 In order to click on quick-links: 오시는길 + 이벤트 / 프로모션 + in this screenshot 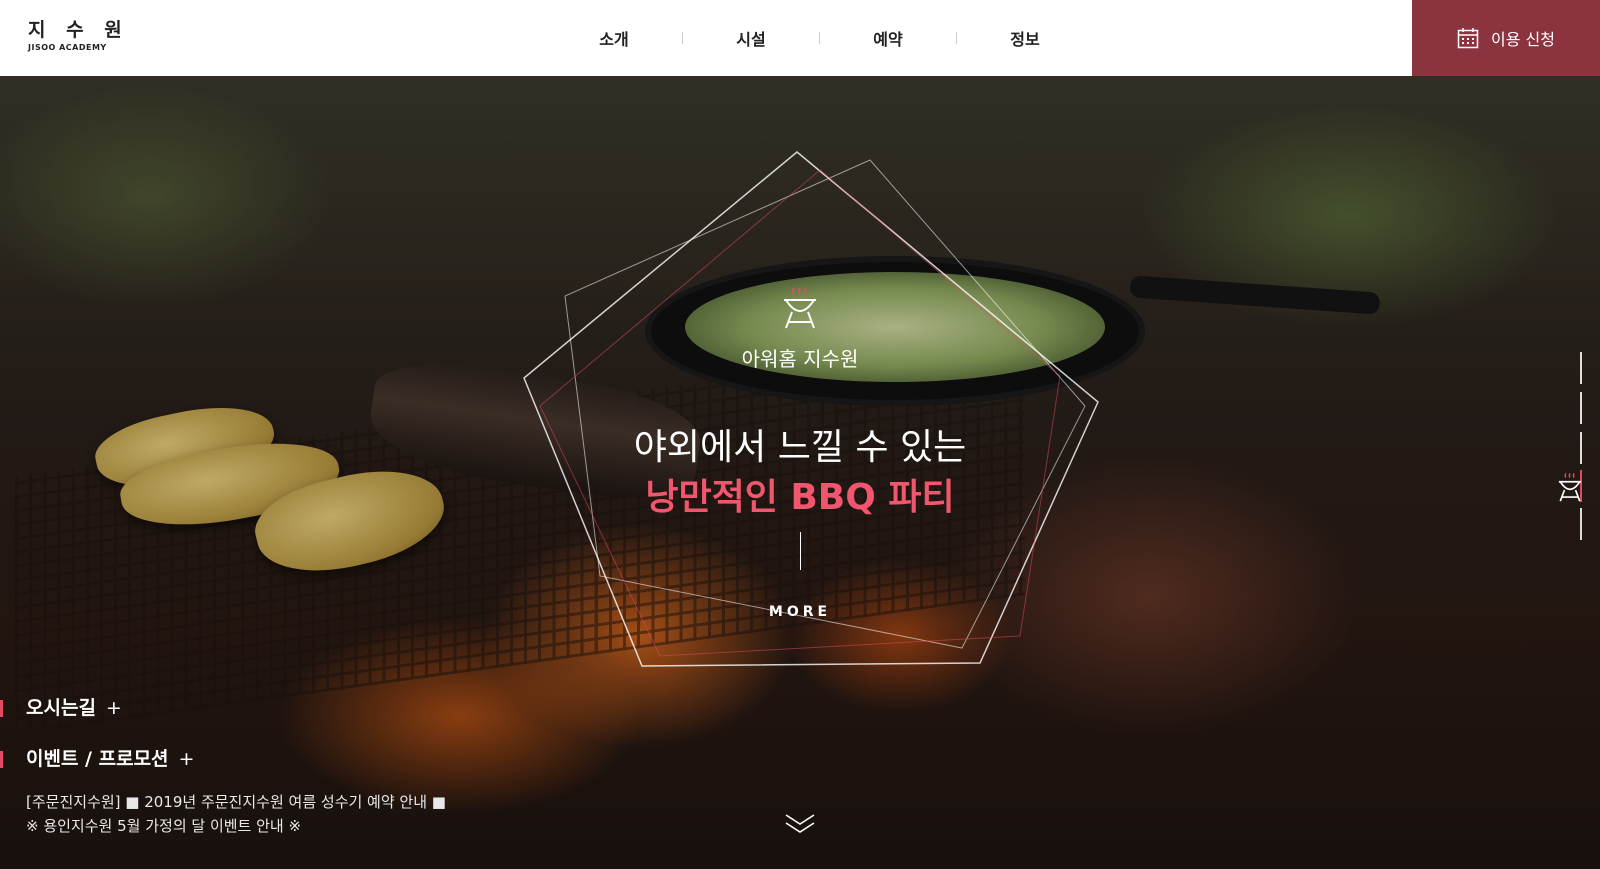, I will do `click(97, 747)`.